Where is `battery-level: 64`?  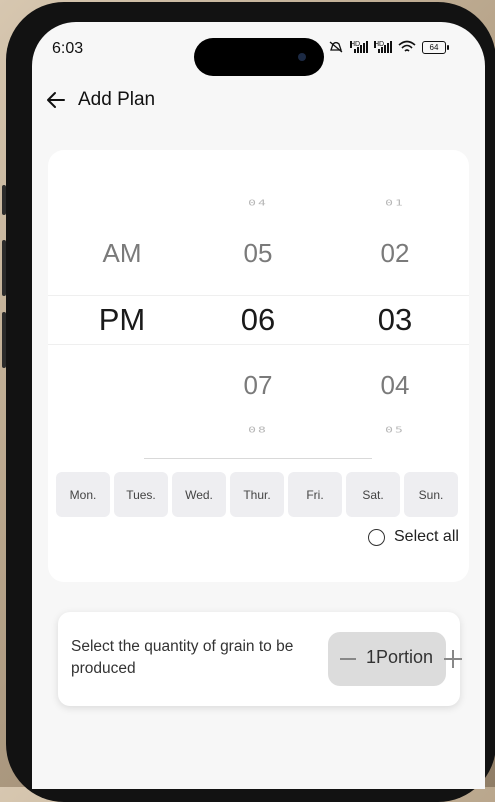
battery-level: 64 is located at coordinates (434, 47).